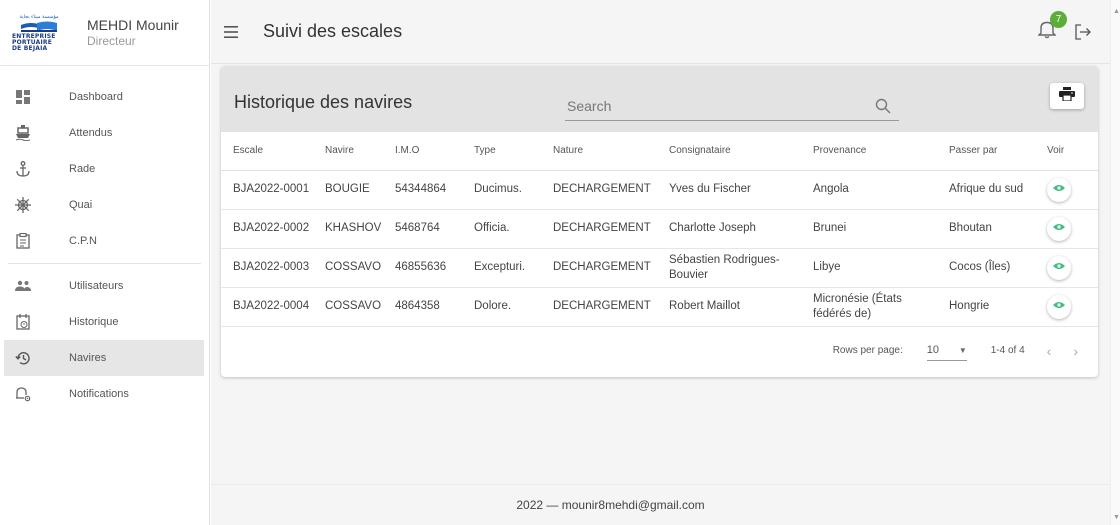  Describe the element at coordinates (422, 229) in the screenshot. I see `cell-imo: 5468764` at that location.